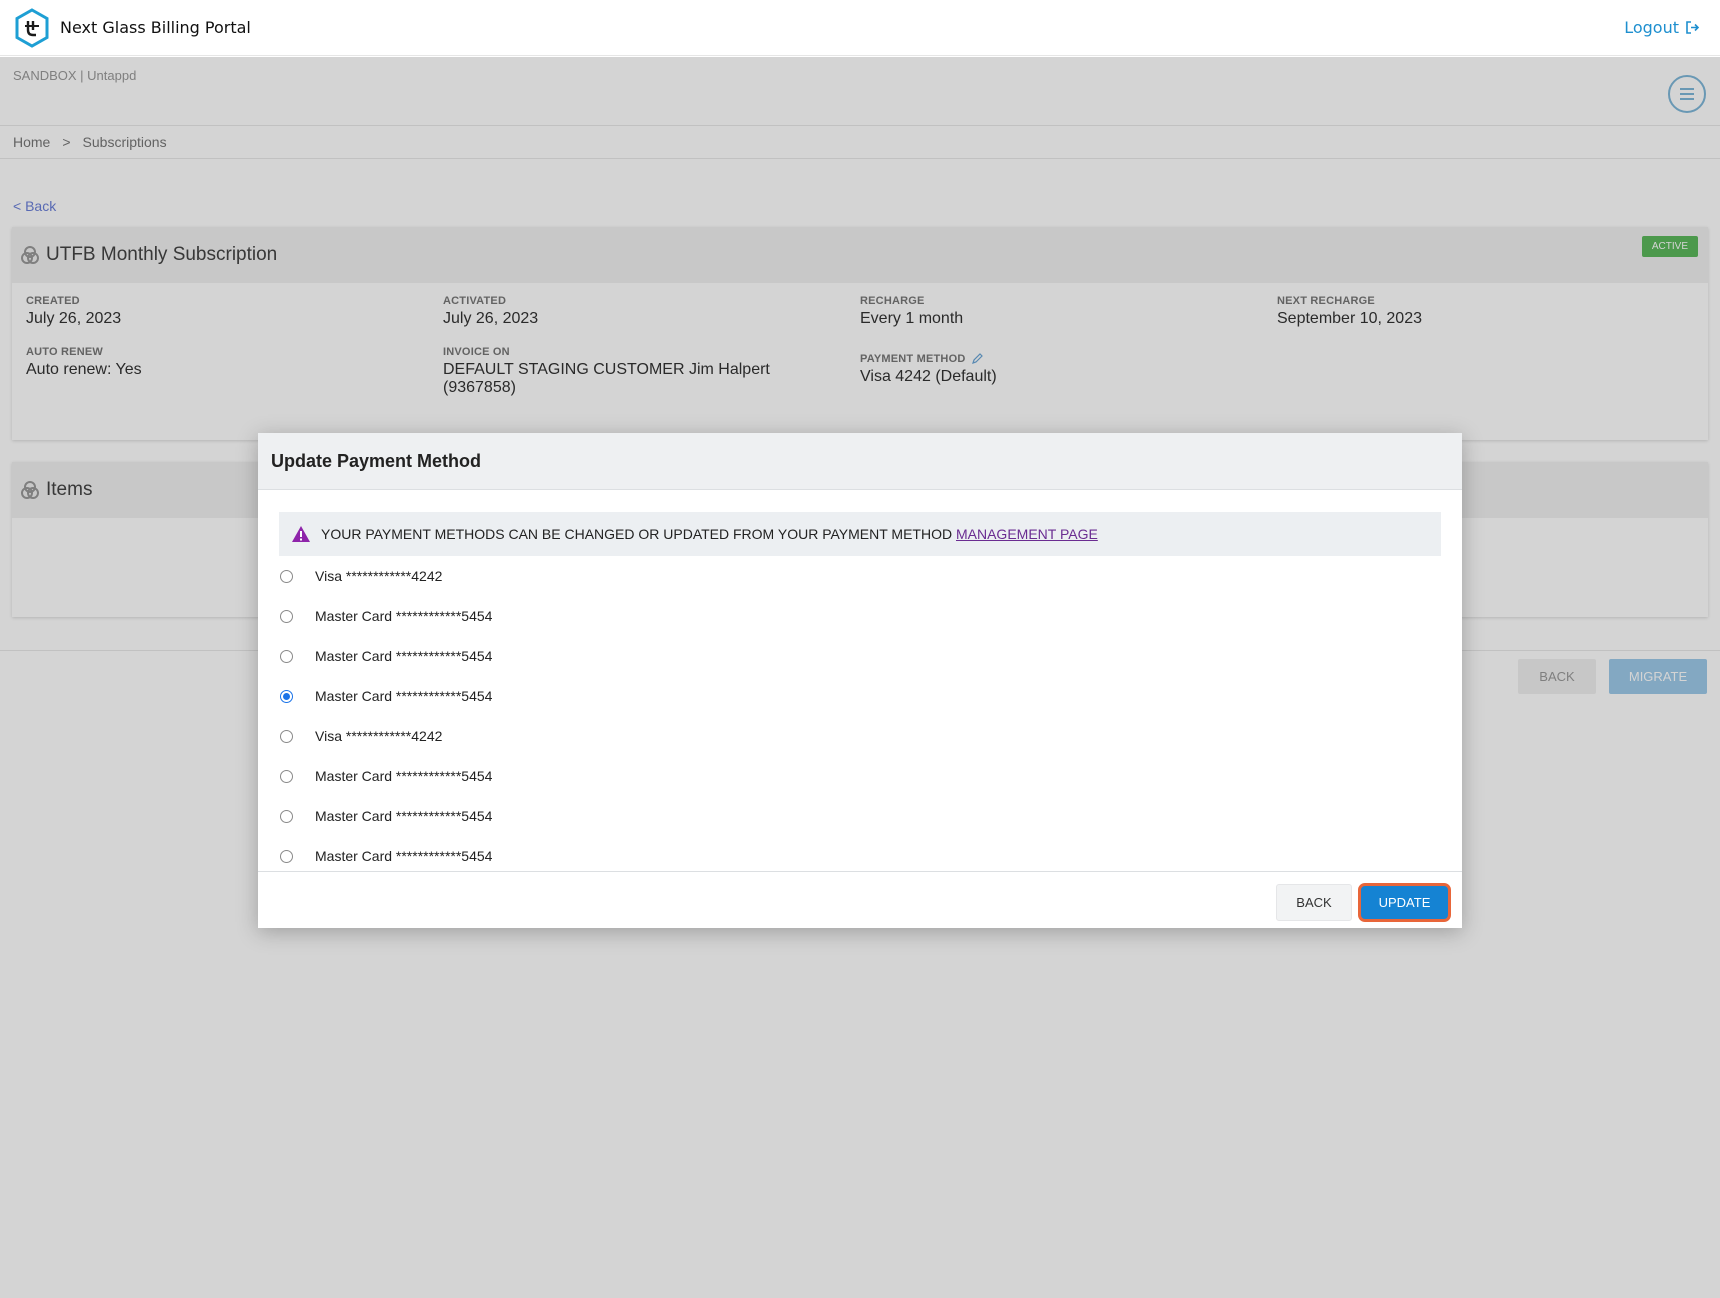 The width and height of the screenshot is (1720, 1298). Describe the element at coordinates (301, 534) in the screenshot. I see `warning-icon` at that location.